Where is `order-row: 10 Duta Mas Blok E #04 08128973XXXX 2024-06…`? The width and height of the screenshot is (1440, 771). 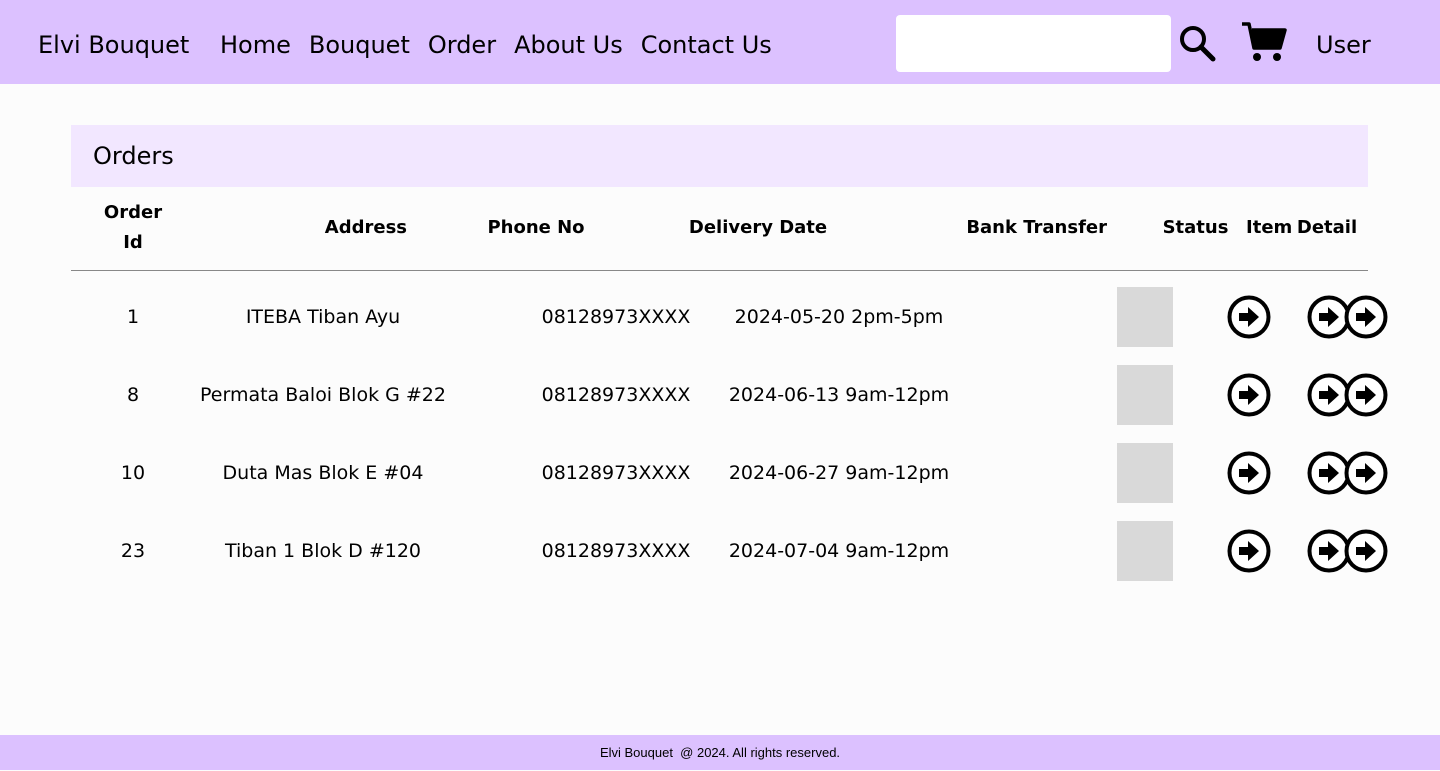 order-row: 10 Duta Mas Blok E #04 08128973XXXX 2024-06… is located at coordinates (729, 473).